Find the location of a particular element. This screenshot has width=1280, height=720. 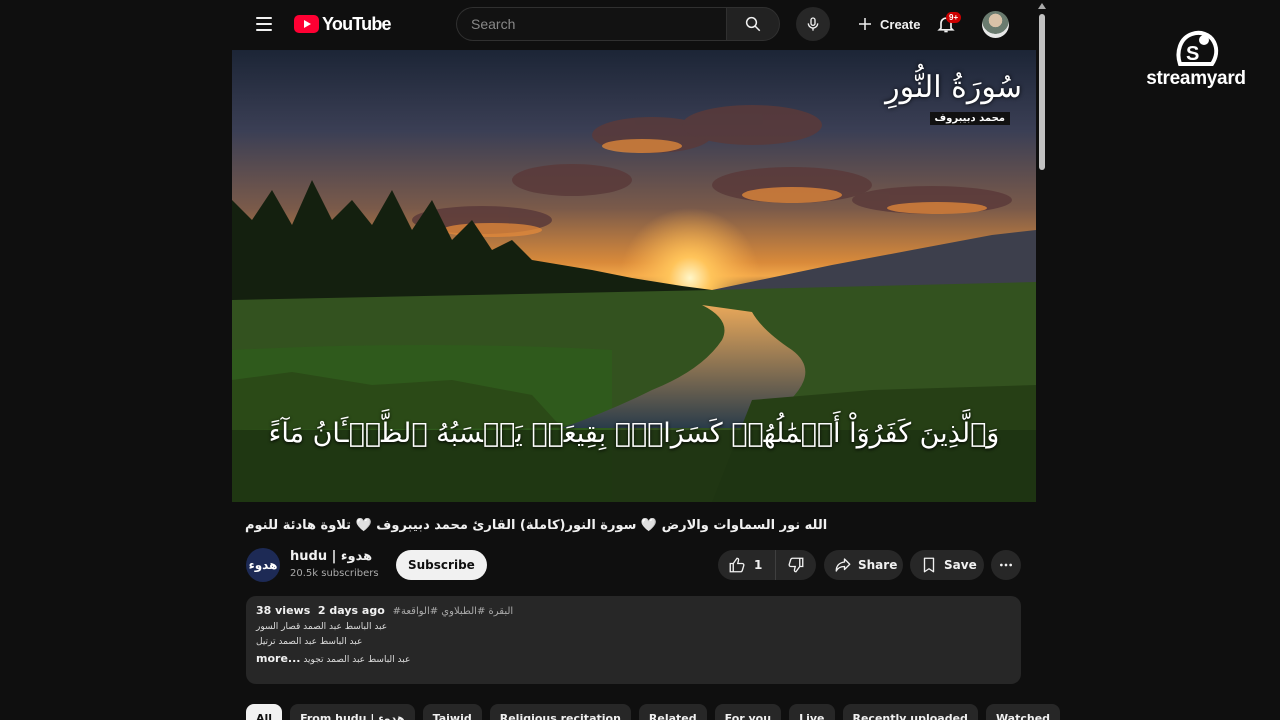

description-hashtags: #البقرة #الطبلاوي #الواقعة is located at coordinates (453, 611).